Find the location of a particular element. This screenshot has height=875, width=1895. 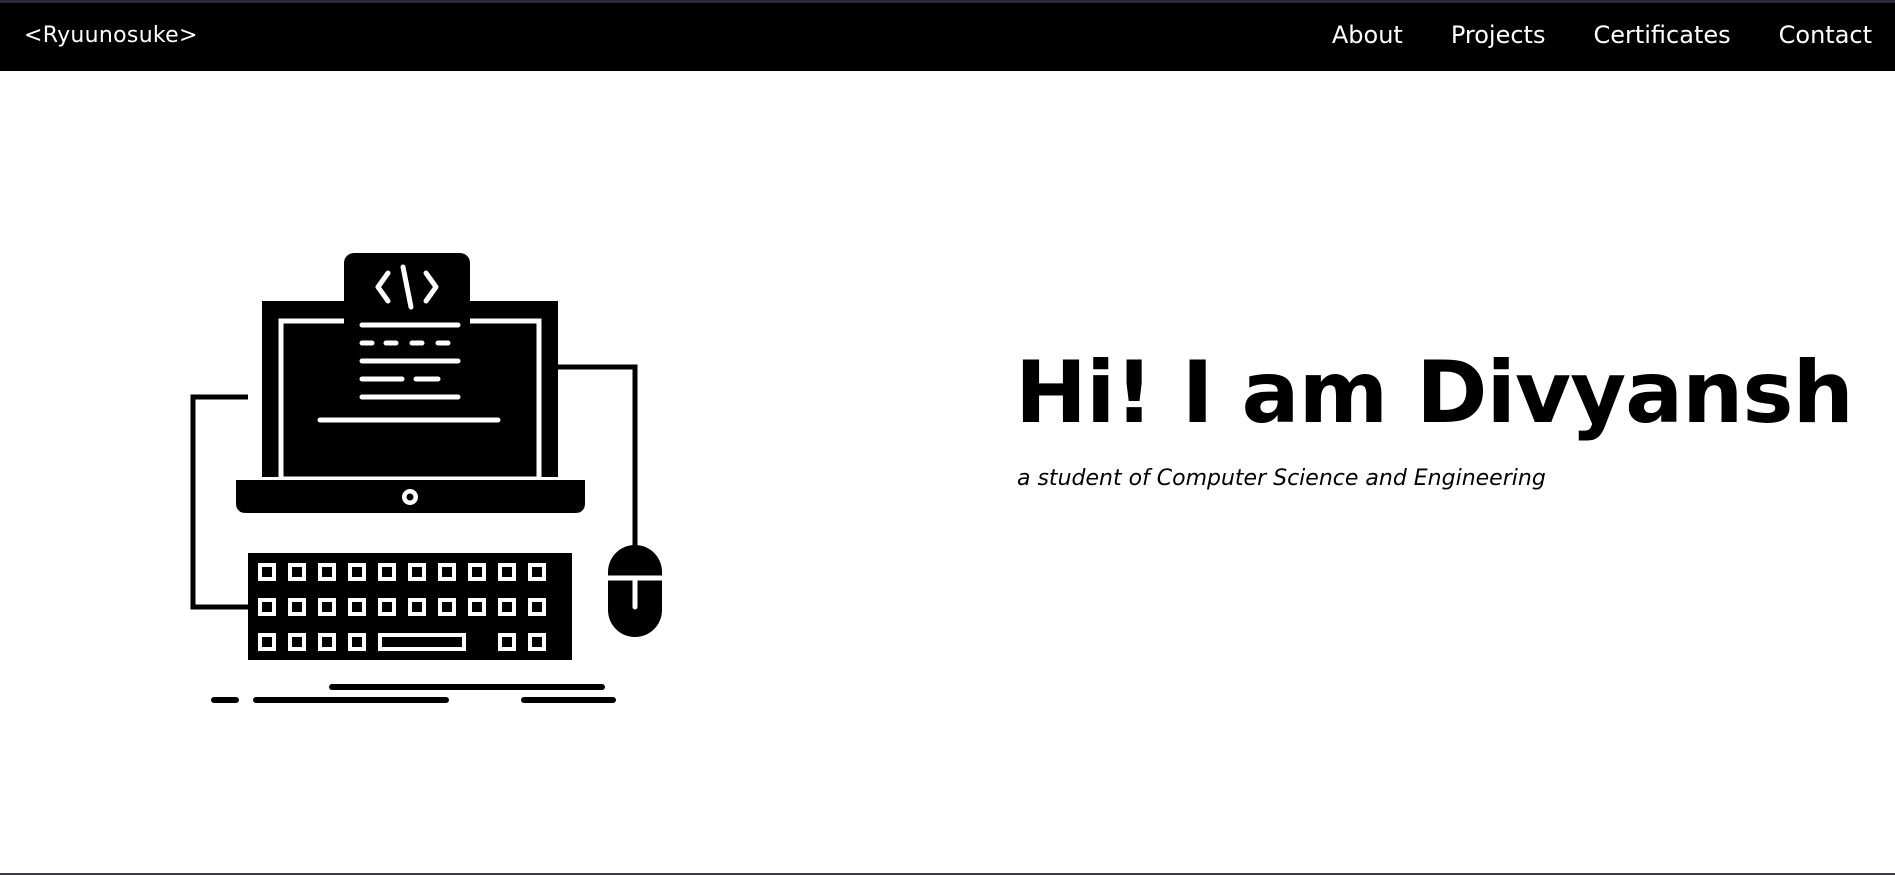

laptop-code-keyboard-mouse-icon is located at coordinates (425, 480).